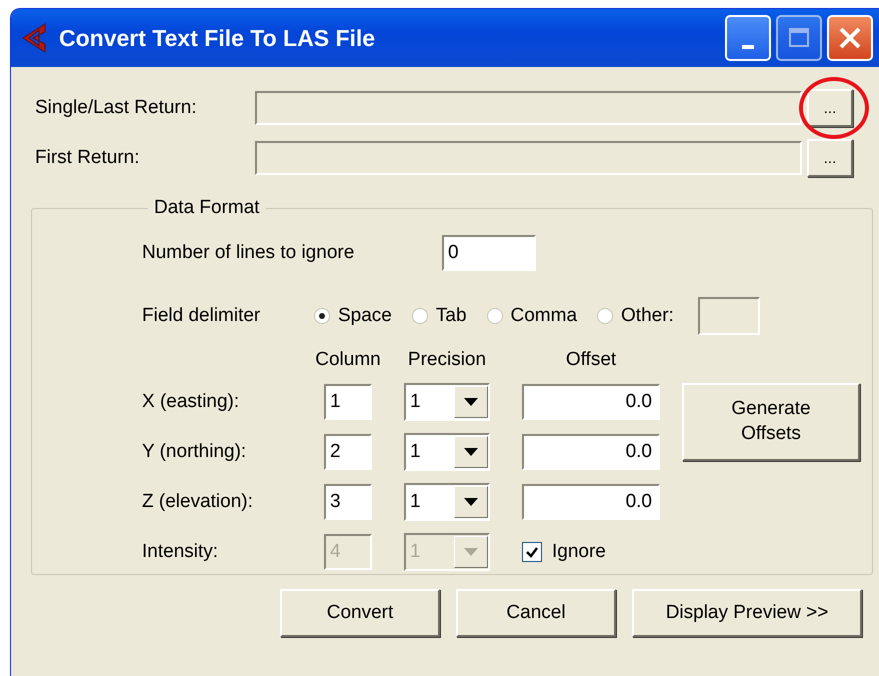  What do you see at coordinates (748, 47) in the screenshot?
I see `minimize-icon` at bounding box center [748, 47].